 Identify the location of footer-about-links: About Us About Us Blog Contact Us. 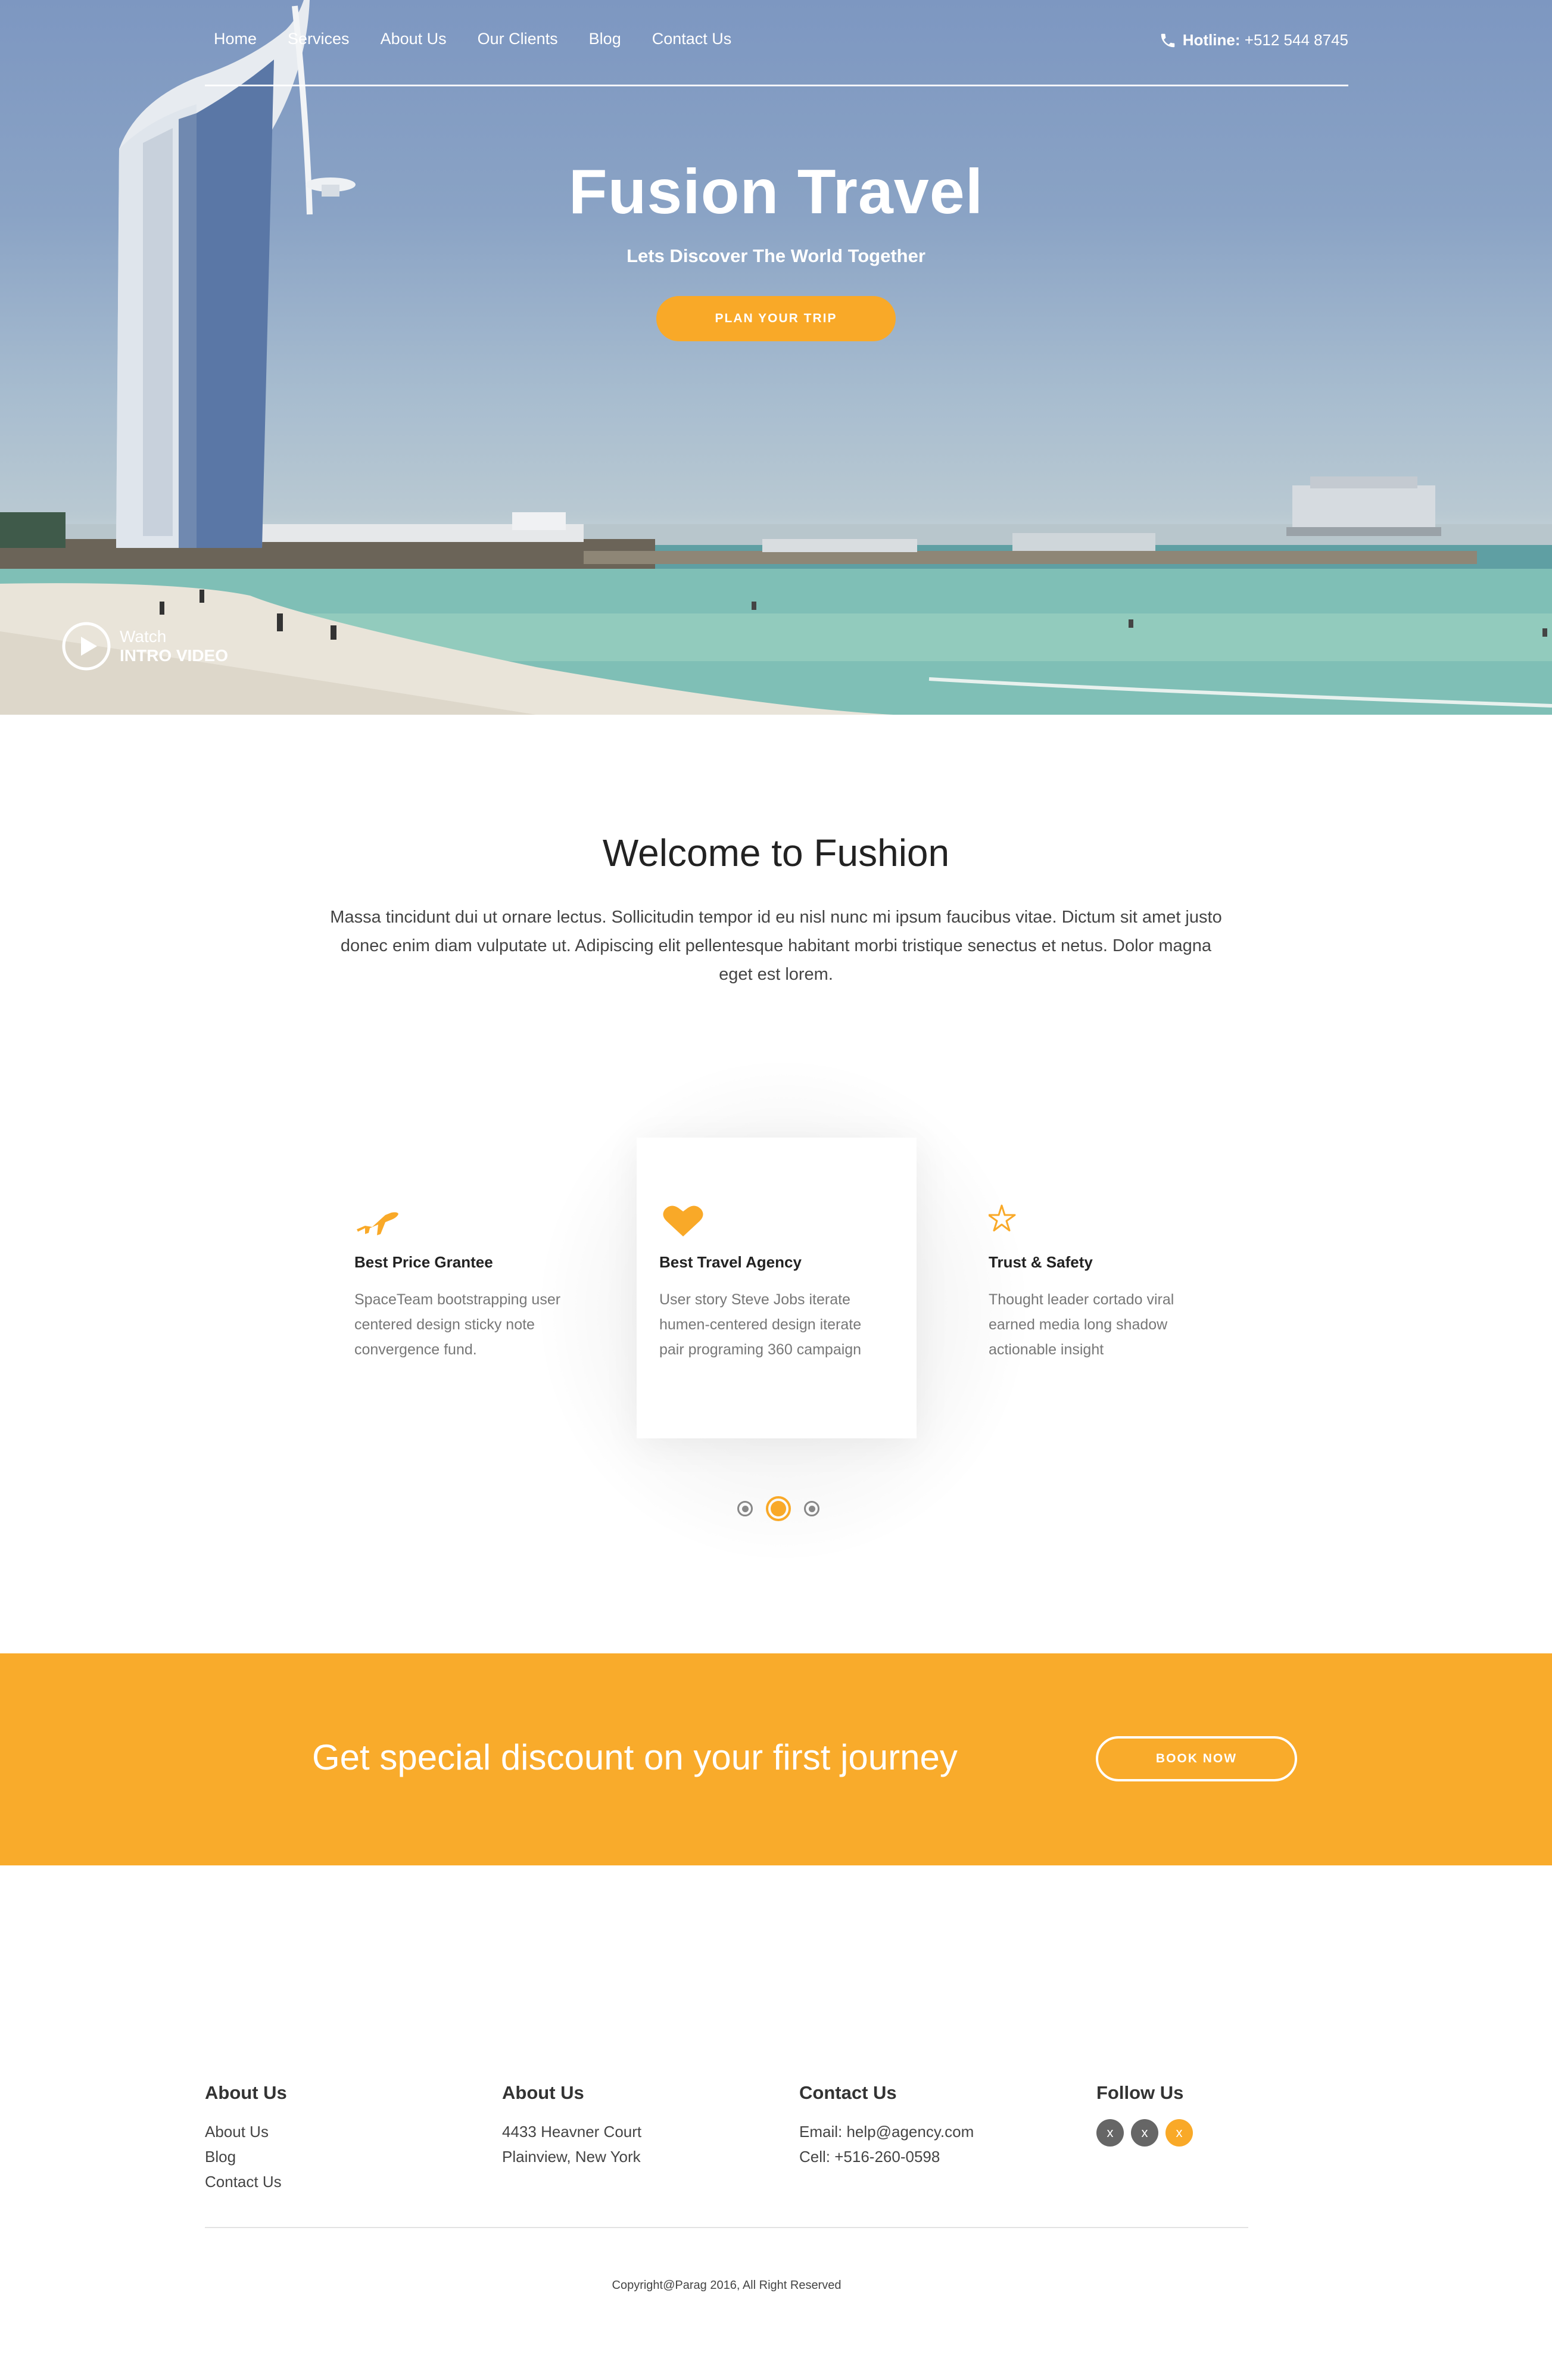
(246, 2138).